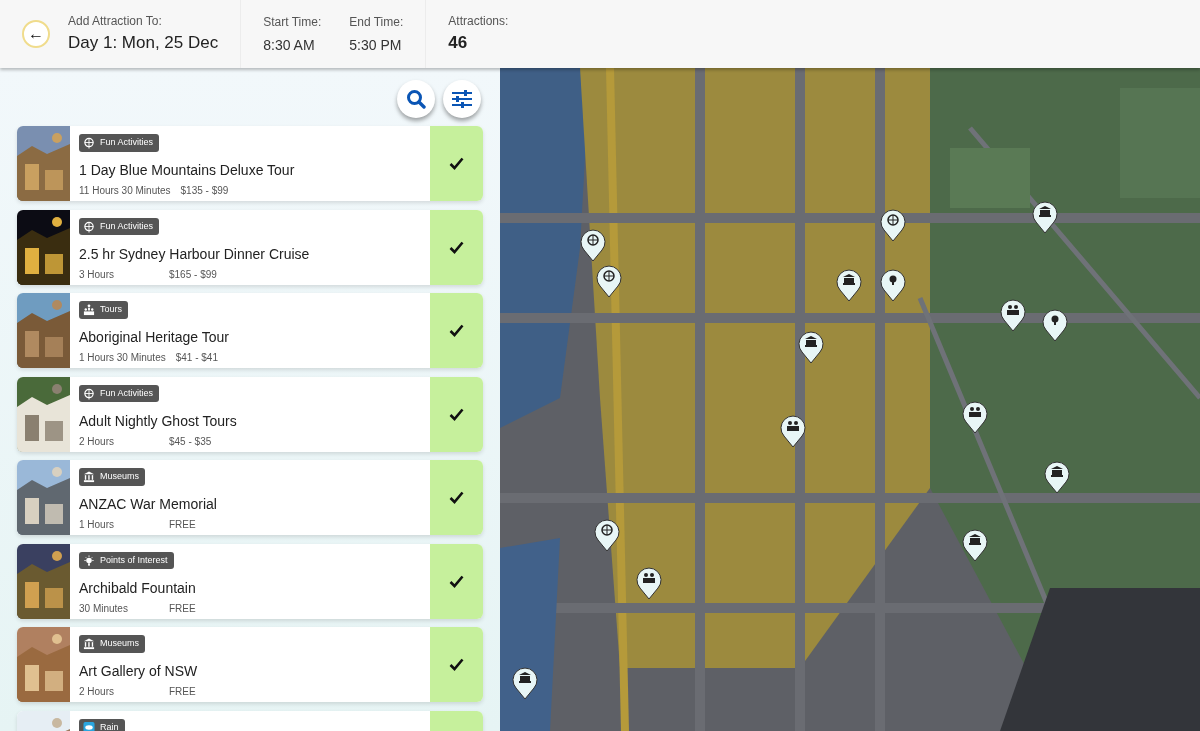 The image size is (1200, 731). What do you see at coordinates (250, 414) in the screenshot?
I see `attraction-card: Fun Activities Adult Nightly Ghost Tours 2 Hours $45 - $35` at bounding box center [250, 414].